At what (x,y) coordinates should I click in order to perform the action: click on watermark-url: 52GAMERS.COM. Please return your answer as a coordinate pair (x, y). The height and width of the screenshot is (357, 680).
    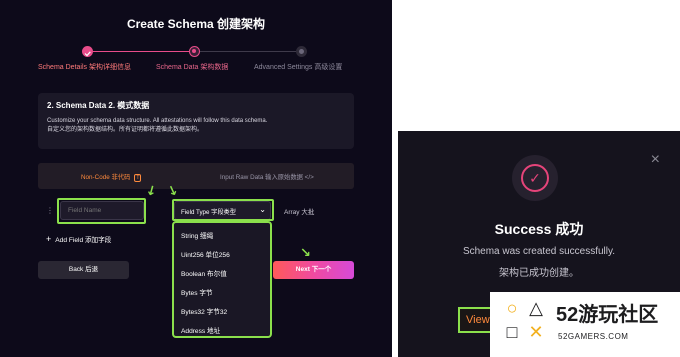
    Looking at the image, I should click on (593, 336).